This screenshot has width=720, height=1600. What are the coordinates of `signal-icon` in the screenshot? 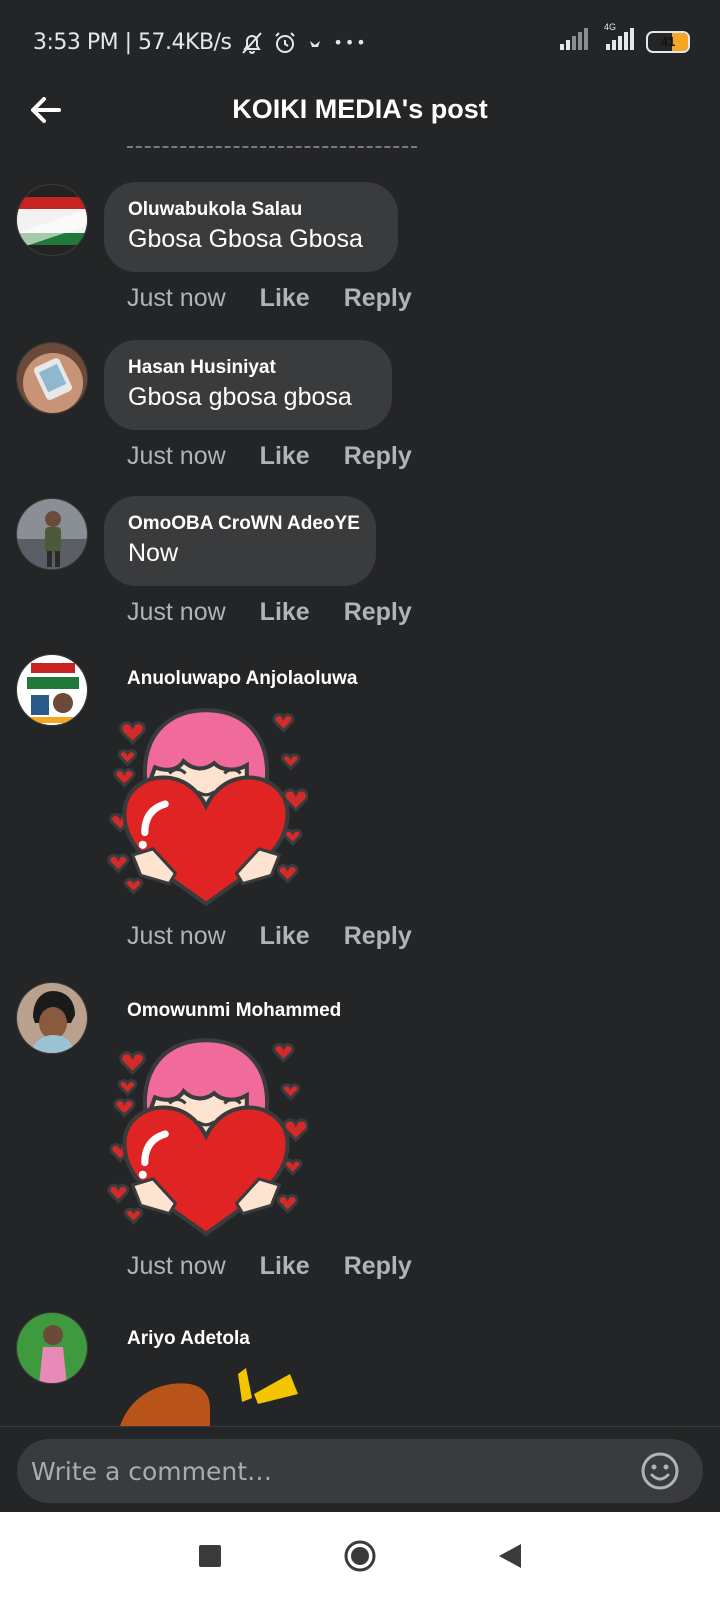 It's located at (574, 41).